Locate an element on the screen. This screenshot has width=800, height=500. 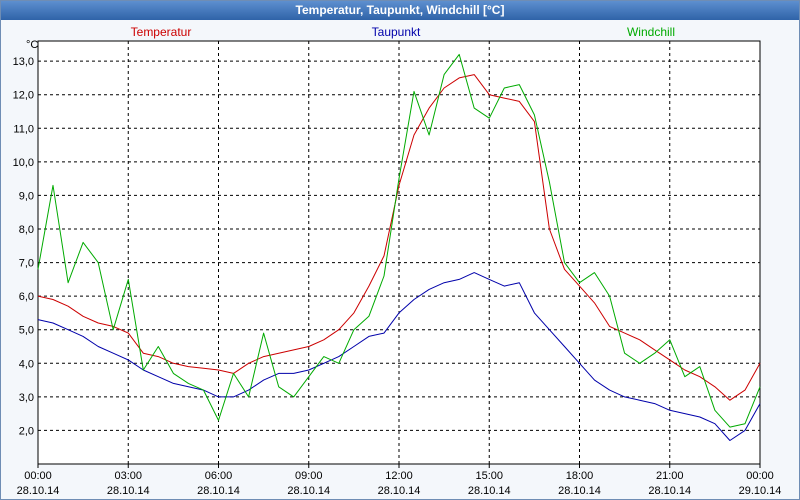
x-tick-time: 06:00 is located at coordinates (219, 476).